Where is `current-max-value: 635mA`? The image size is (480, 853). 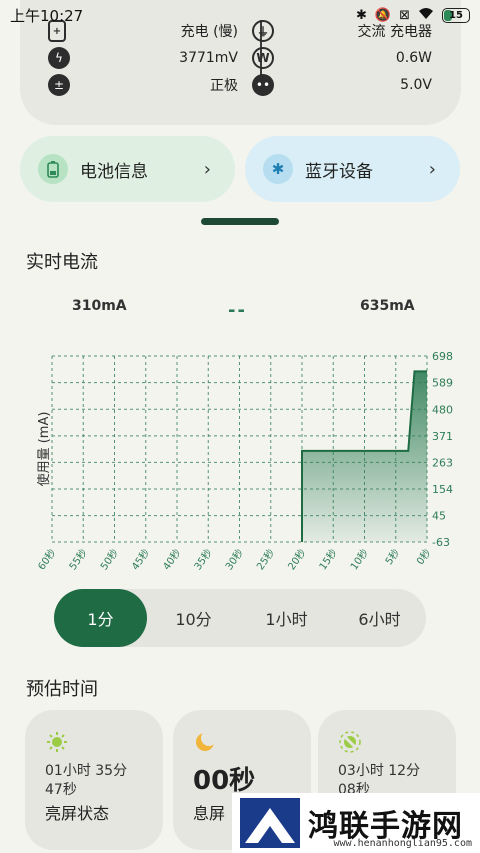 current-max-value: 635mA is located at coordinates (387, 306).